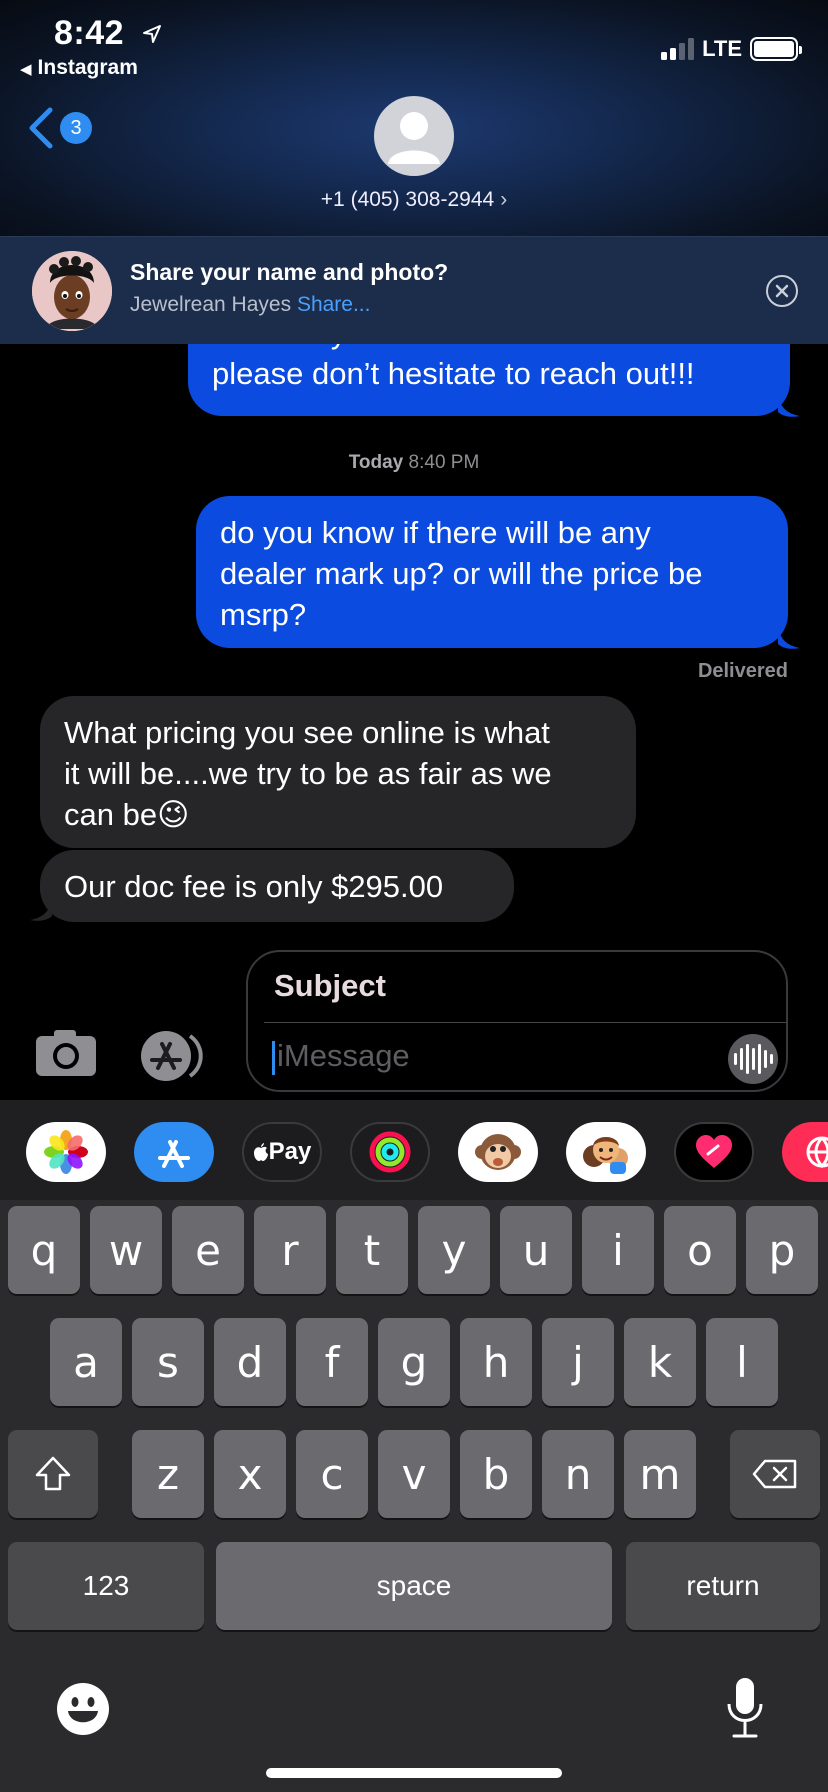  I want to click on key-j: j, so click(578, 1362).